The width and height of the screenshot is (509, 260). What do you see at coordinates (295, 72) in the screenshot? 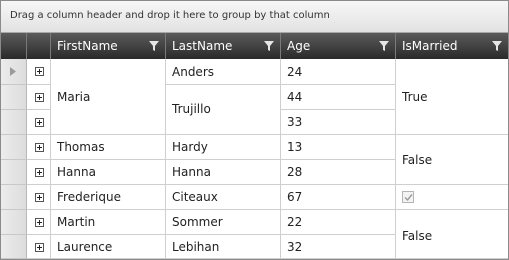
I see `cell-text: 24` at bounding box center [295, 72].